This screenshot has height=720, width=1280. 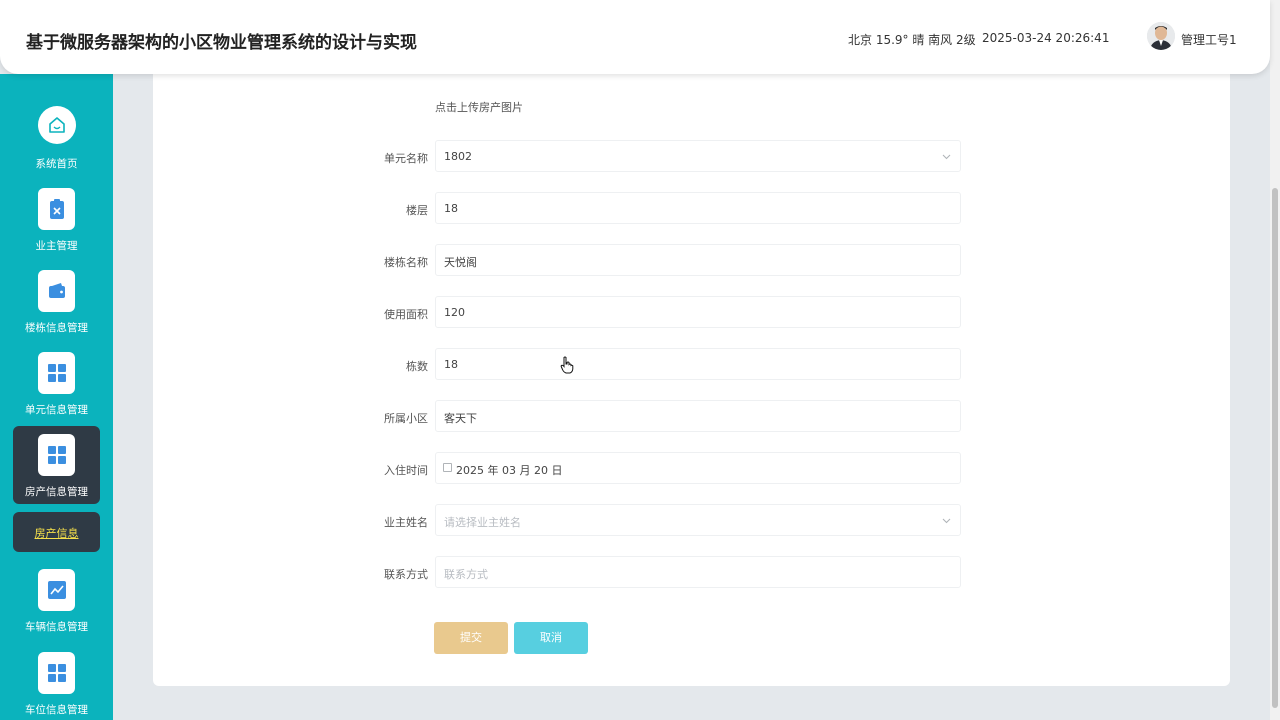 What do you see at coordinates (406, 574) in the screenshot?
I see `contact-label: 联系方式` at bounding box center [406, 574].